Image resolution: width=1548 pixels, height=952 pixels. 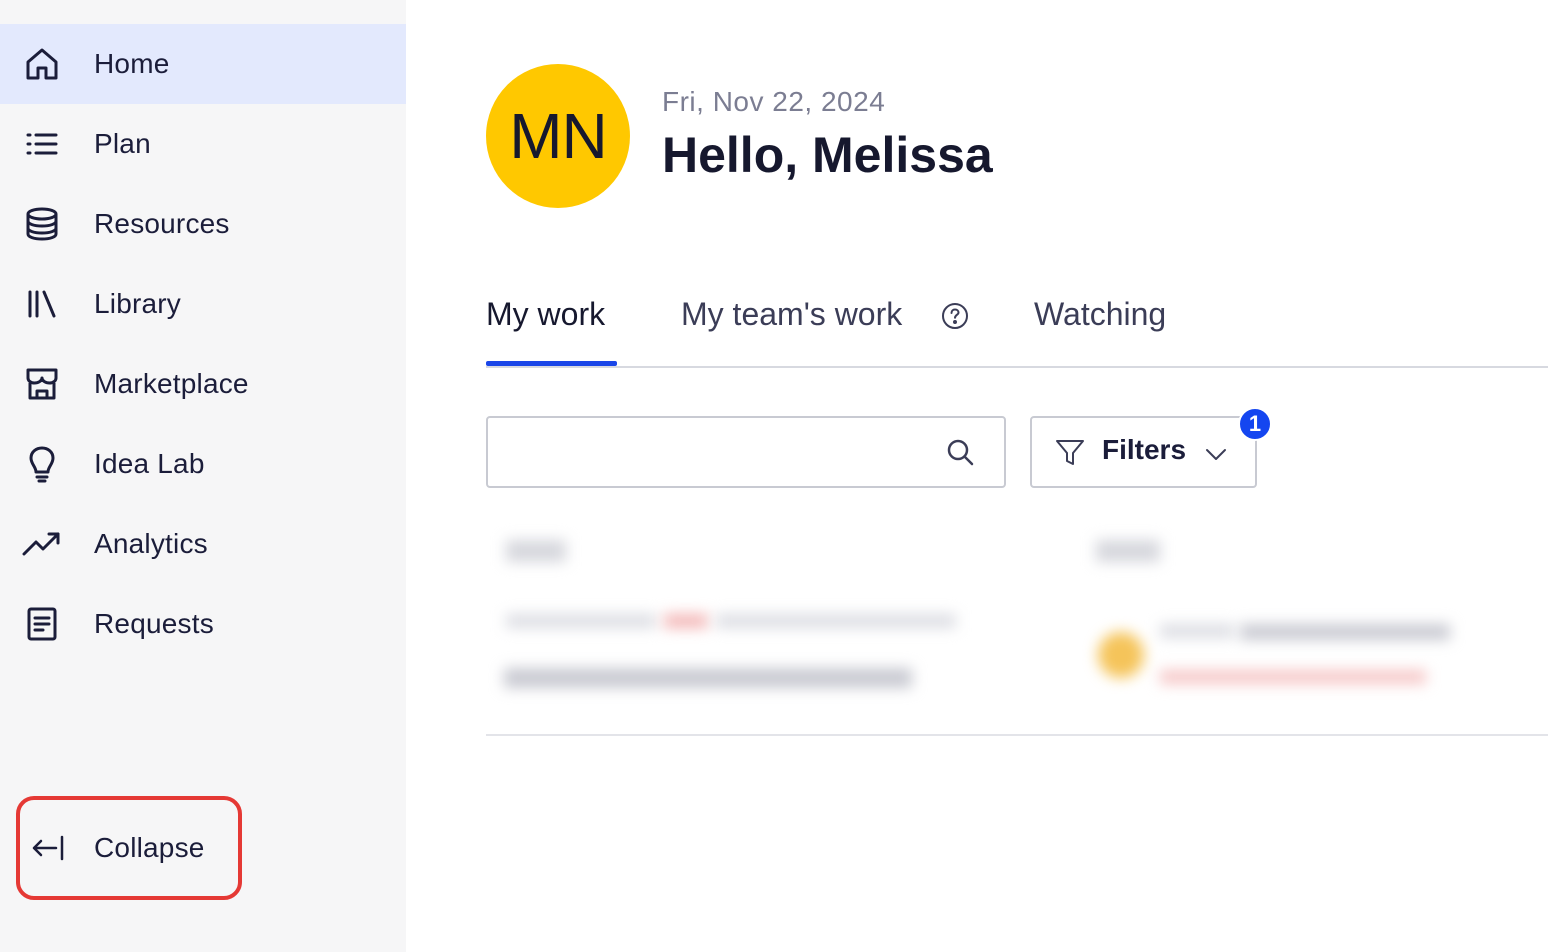 I want to click on search-input, so click(x=715, y=452).